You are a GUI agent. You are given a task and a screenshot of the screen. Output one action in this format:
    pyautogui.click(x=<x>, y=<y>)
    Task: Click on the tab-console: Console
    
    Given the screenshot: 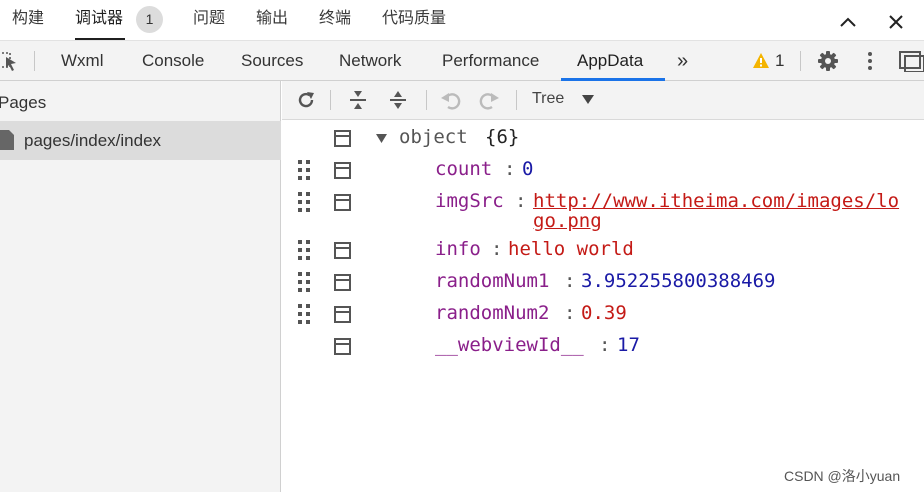 What is the action you would take?
    pyautogui.click(x=173, y=61)
    